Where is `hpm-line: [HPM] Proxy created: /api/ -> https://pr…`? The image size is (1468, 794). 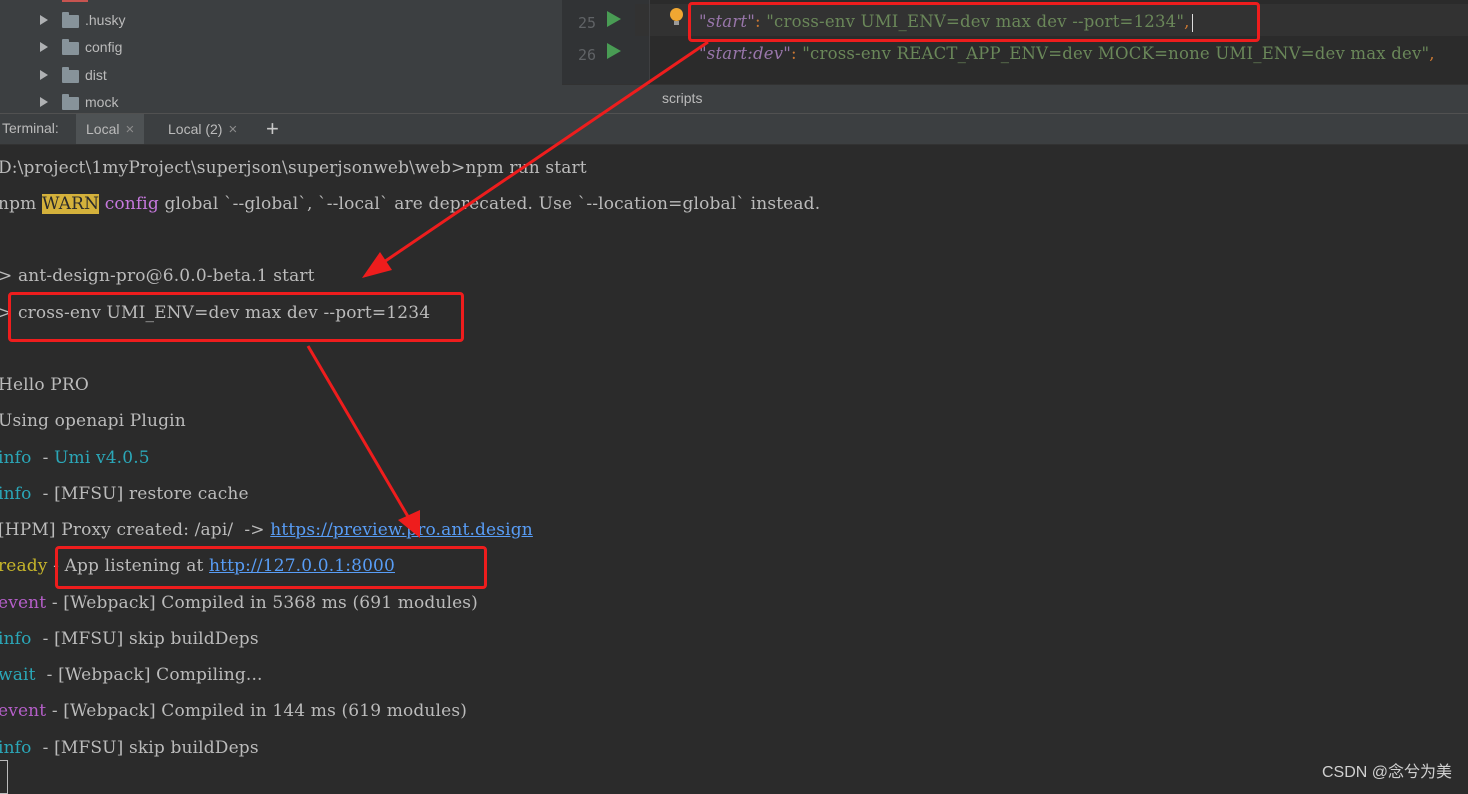
hpm-line: [HPM] Proxy created: /api/ -> https://pr… is located at coordinates (266, 530).